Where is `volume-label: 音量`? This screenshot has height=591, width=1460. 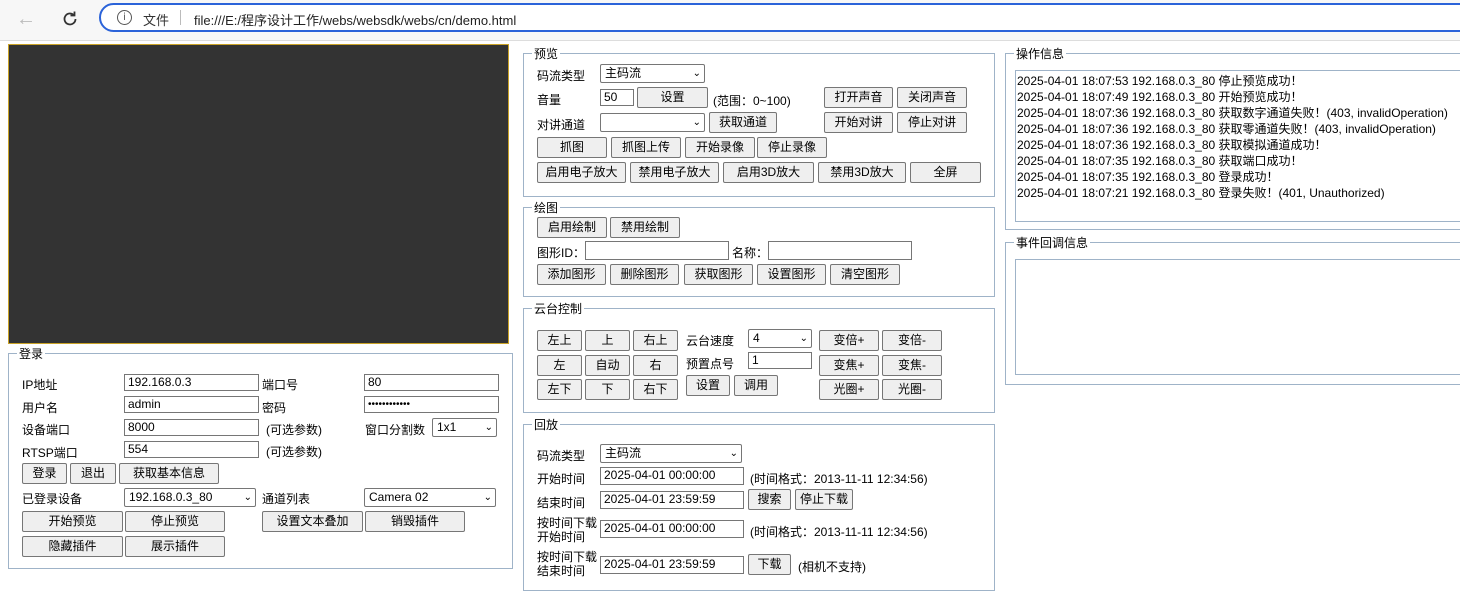 volume-label: 音量 is located at coordinates (549, 100).